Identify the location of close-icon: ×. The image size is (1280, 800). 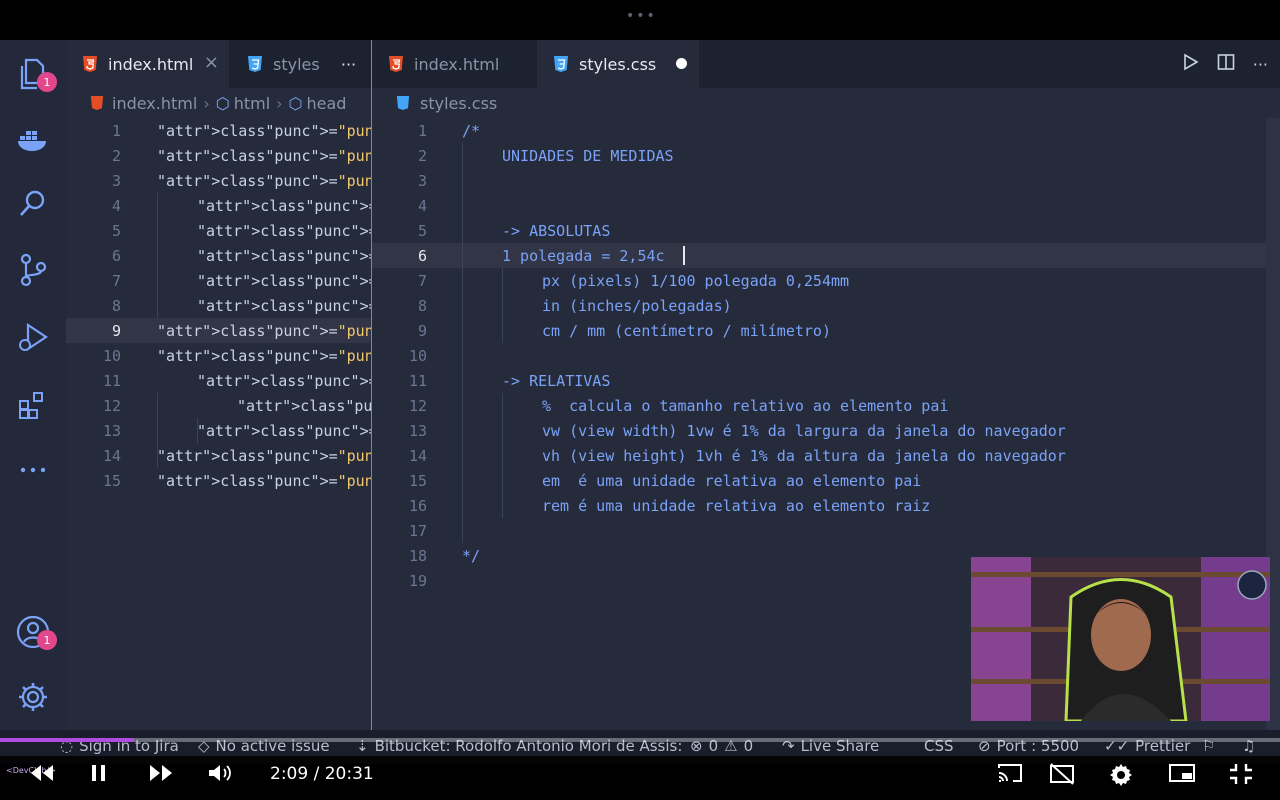
(211, 62).